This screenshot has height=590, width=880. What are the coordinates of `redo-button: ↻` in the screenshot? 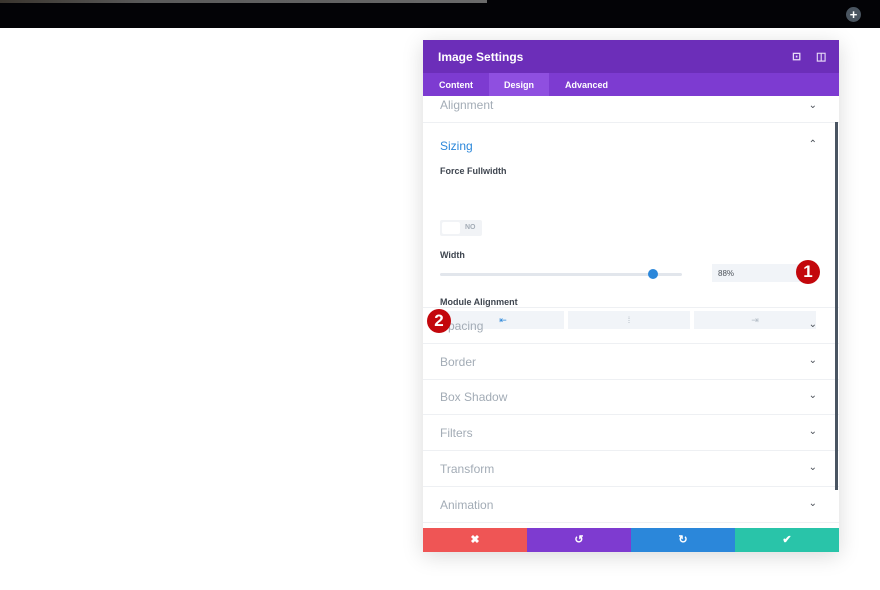 It's located at (683, 540).